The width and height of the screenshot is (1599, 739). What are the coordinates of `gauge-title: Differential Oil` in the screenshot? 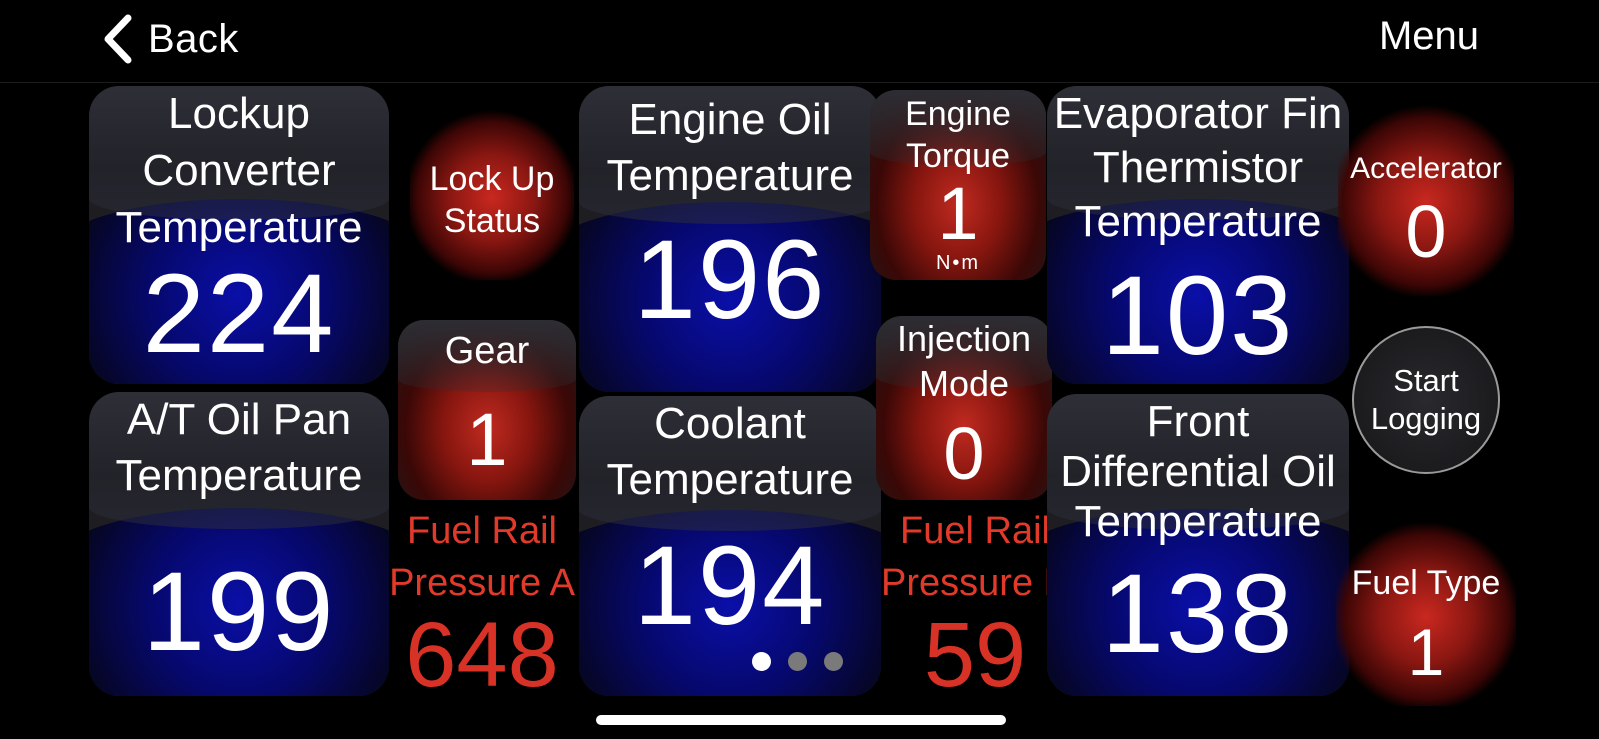 It's located at (1198, 471).